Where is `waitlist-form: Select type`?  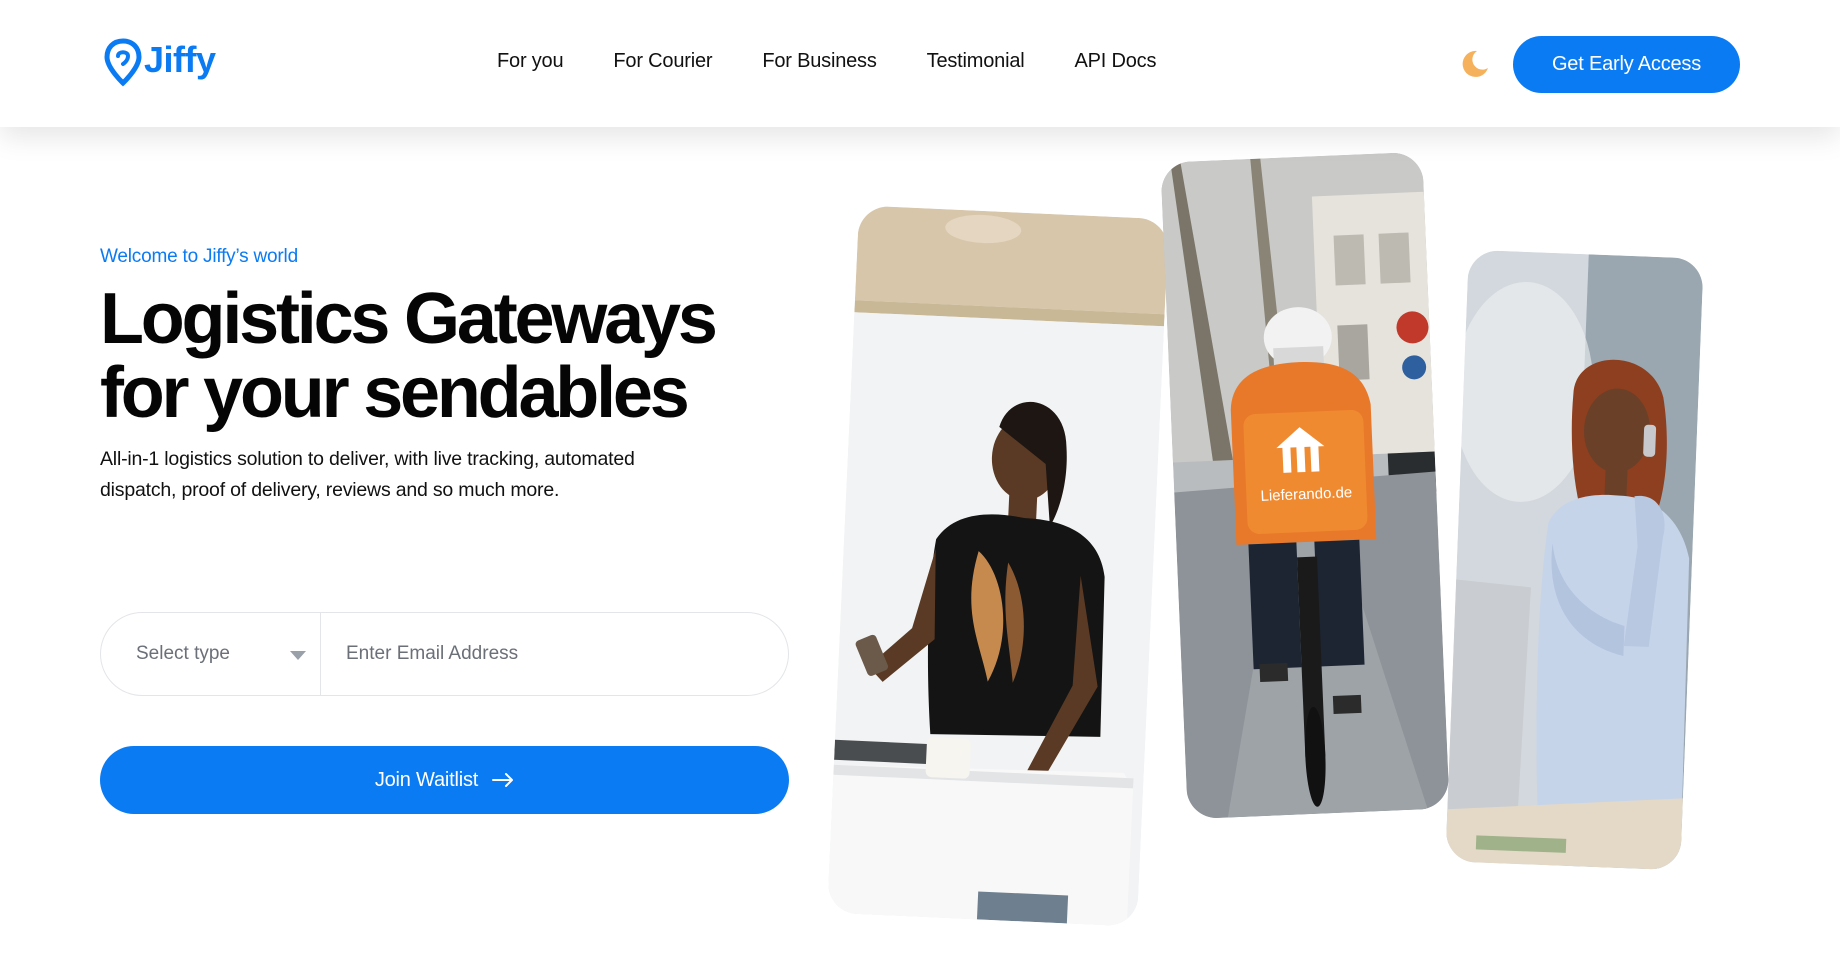
waitlist-form: Select type is located at coordinates (444, 654).